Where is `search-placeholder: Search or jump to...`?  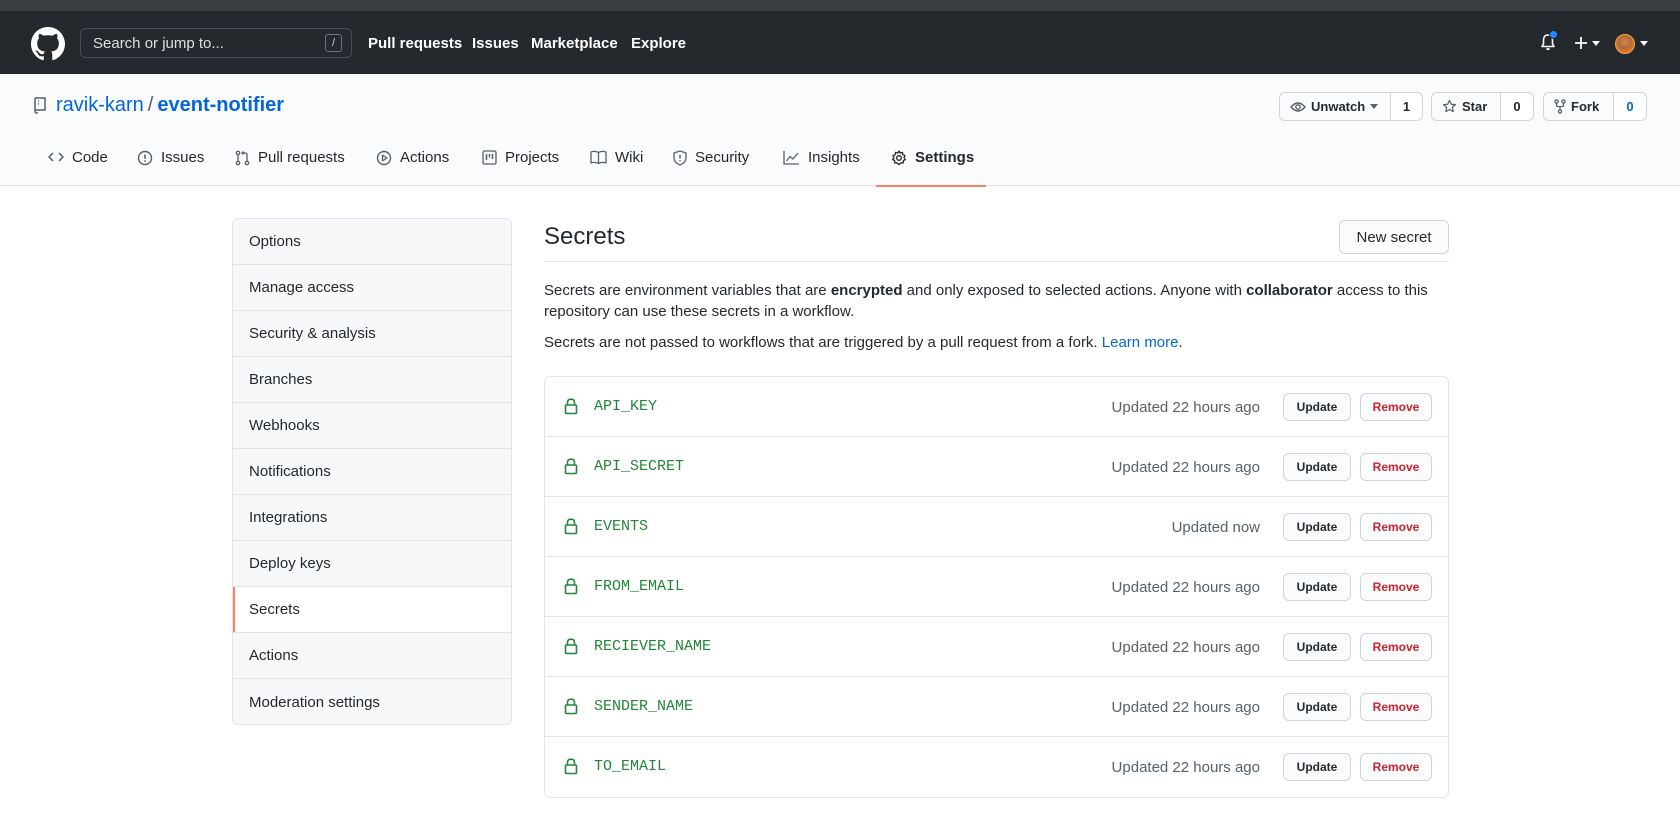
search-placeholder: Search or jump to... is located at coordinates (158, 43).